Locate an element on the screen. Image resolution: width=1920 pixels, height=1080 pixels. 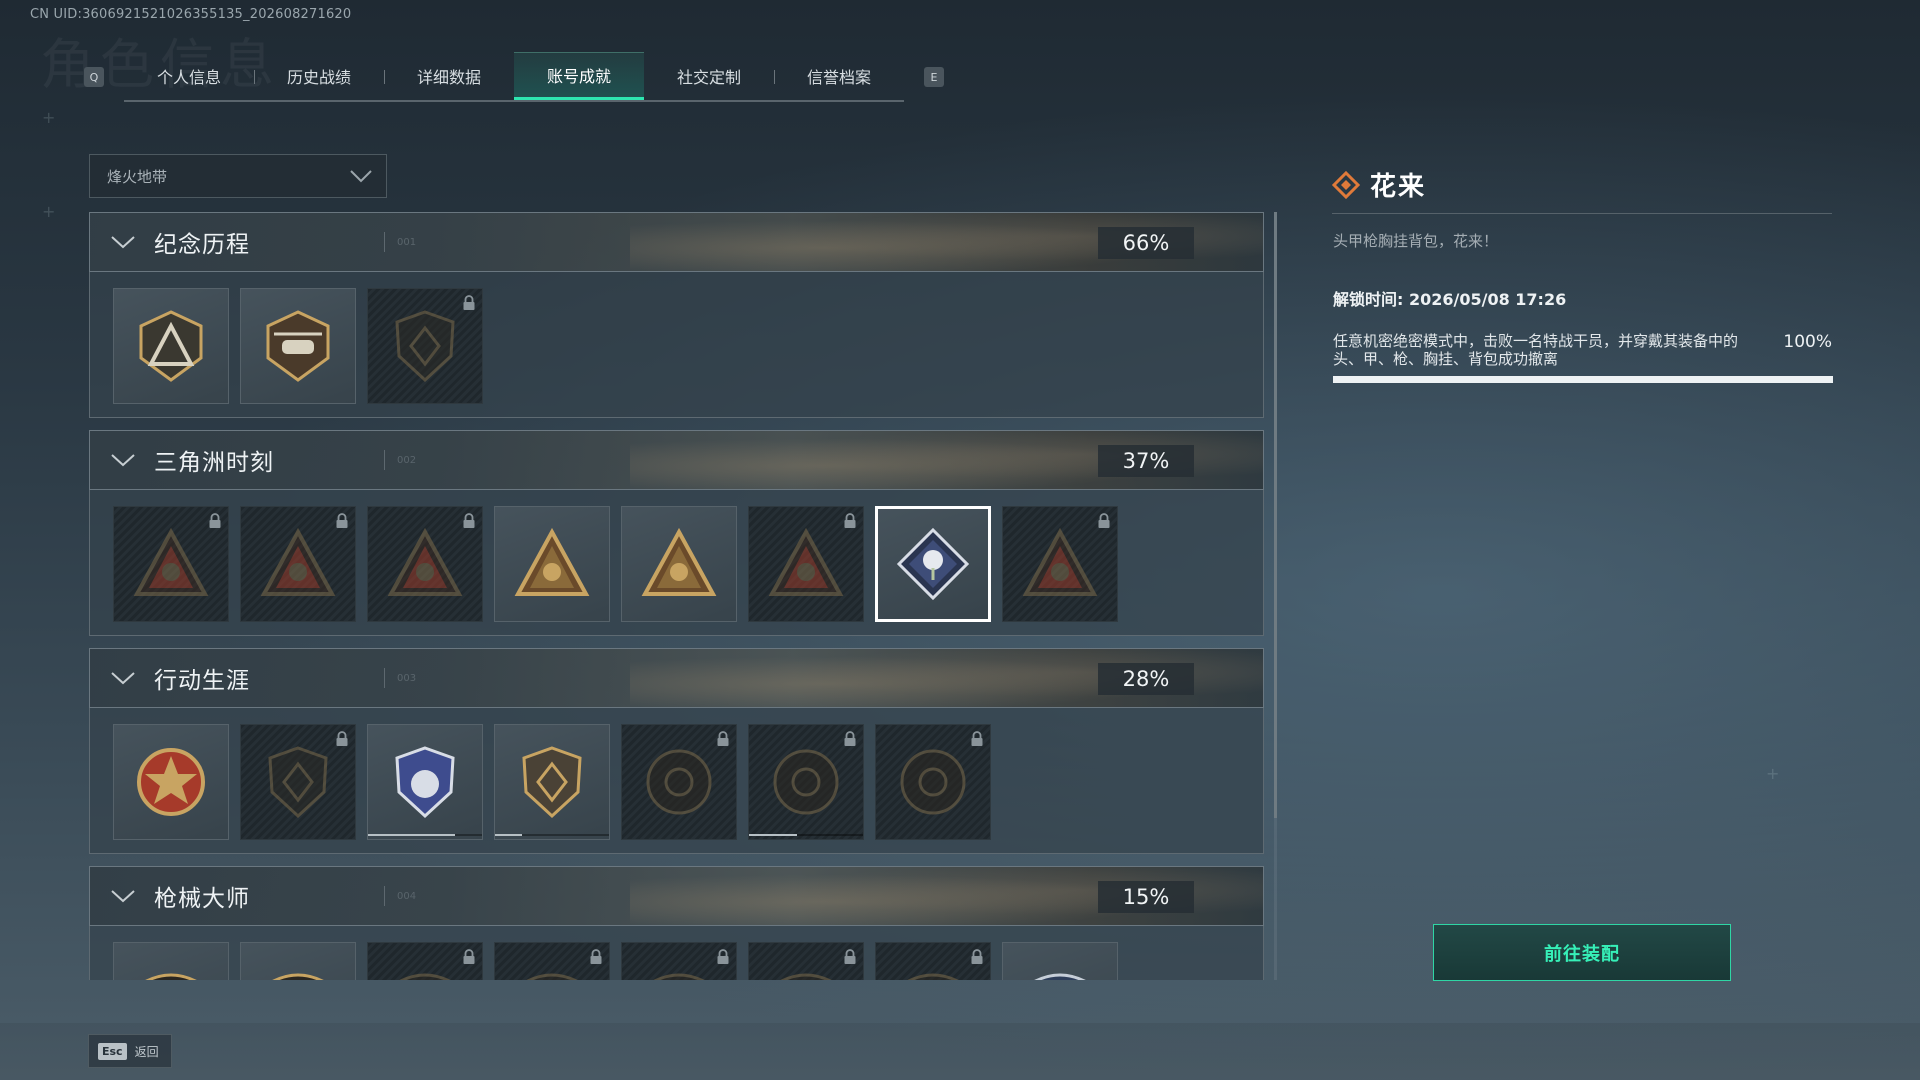
category-title: 三角洲时刻 is located at coordinates (214, 463).